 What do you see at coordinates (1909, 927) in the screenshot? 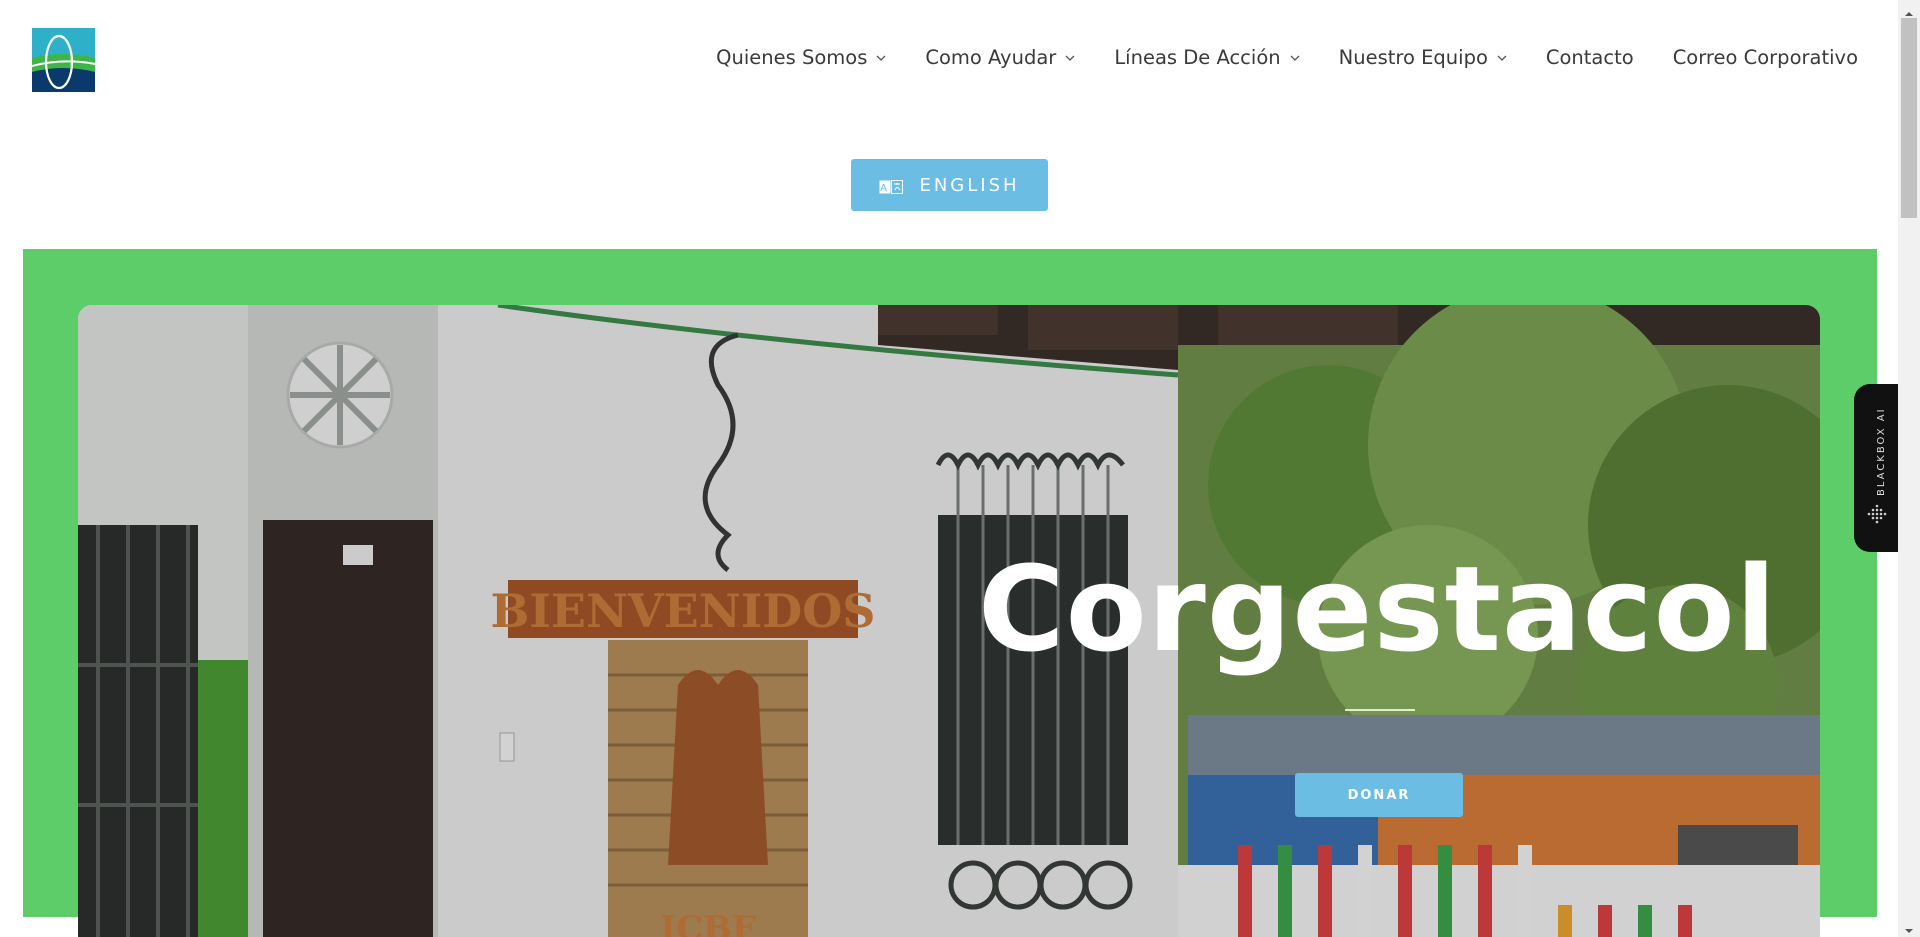
I see `scroll-down-arrow-icon` at bounding box center [1909, 927].